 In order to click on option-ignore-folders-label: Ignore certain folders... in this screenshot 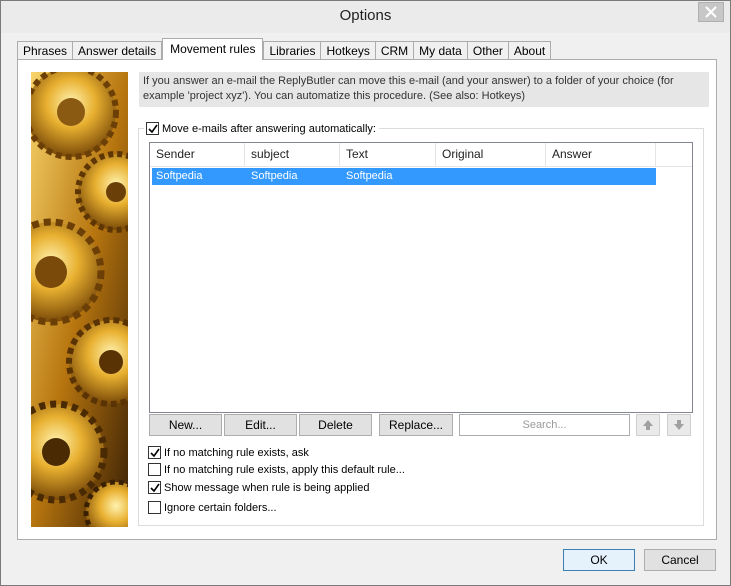, I will do `click(220, 507)`.